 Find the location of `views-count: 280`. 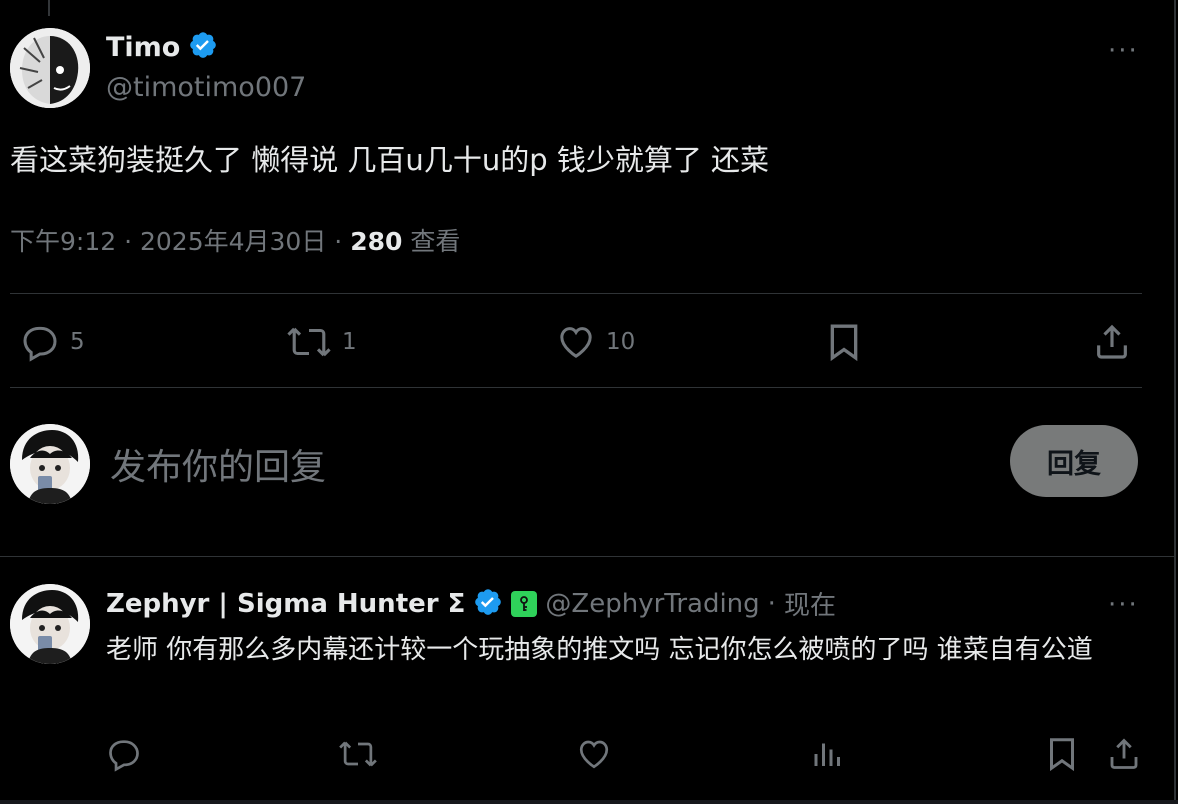

views-count: 280 is located at coordinates (376, 241).